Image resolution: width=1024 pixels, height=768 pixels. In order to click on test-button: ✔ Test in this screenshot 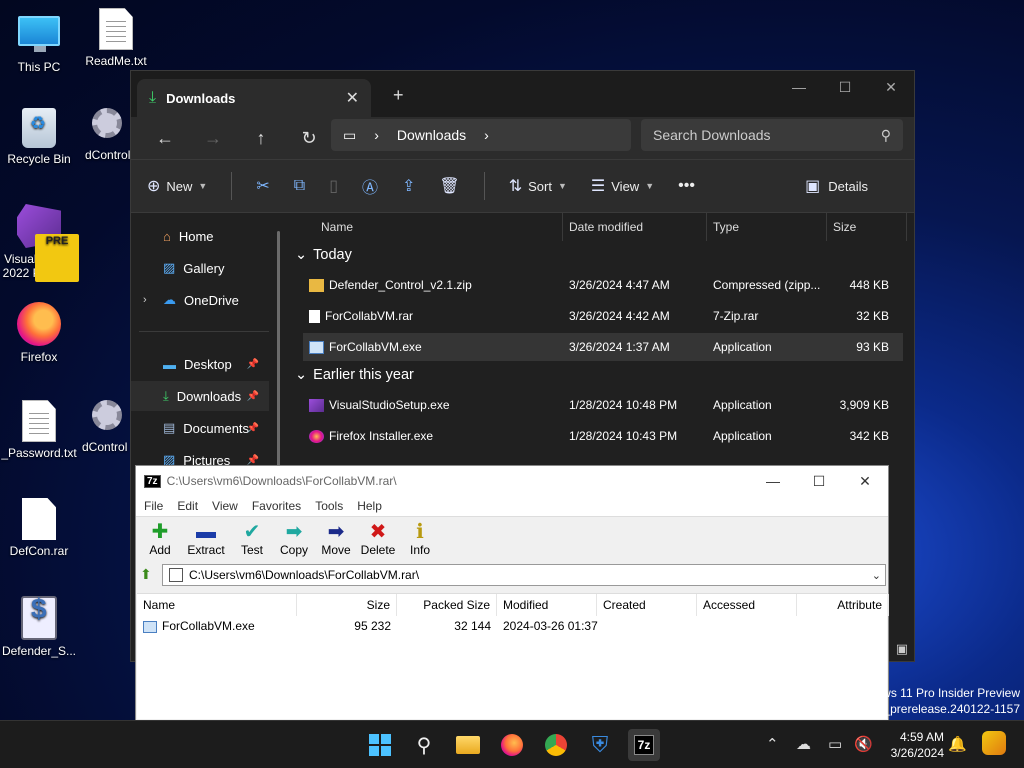, I will do `click(252, 539)`.